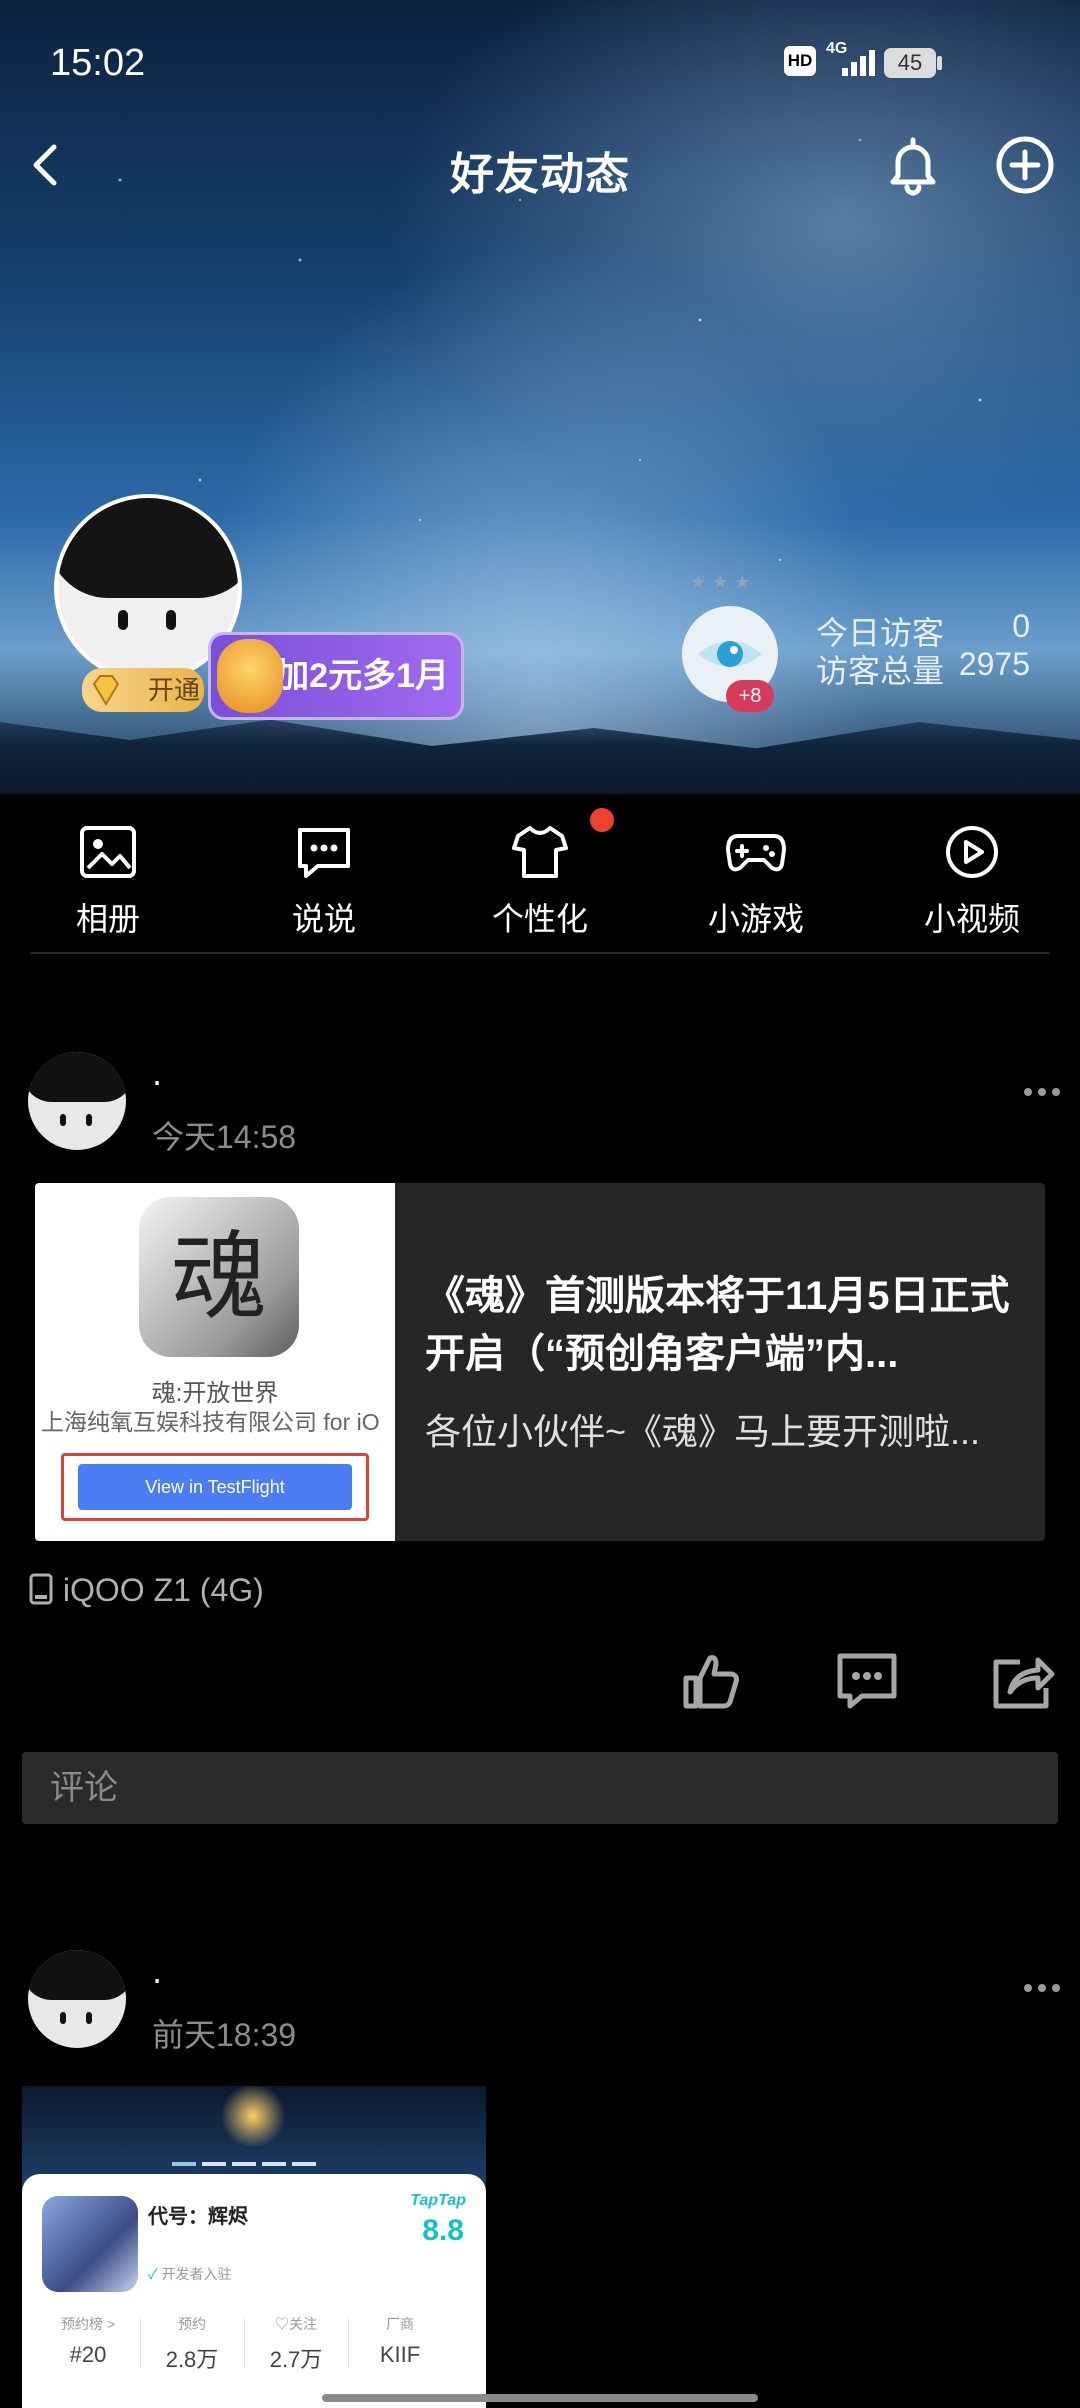 Image resolution: width=1080 pixels, height=2408 pixels. What do you see at coordinates (539, 919) in the screenshot?
I see `tool-personalize-label: 个性化` at bounding box center [539, 919].